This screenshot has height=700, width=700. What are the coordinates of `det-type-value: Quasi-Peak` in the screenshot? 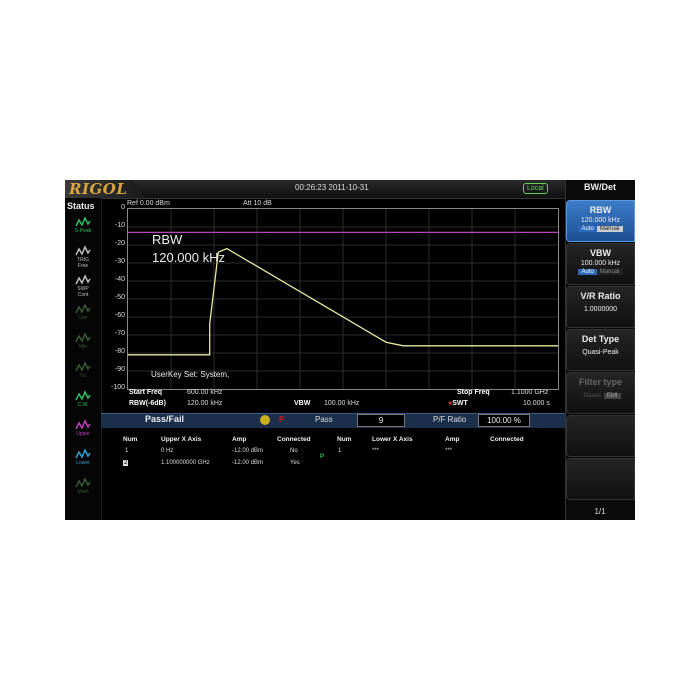 It's located at (600, 352).